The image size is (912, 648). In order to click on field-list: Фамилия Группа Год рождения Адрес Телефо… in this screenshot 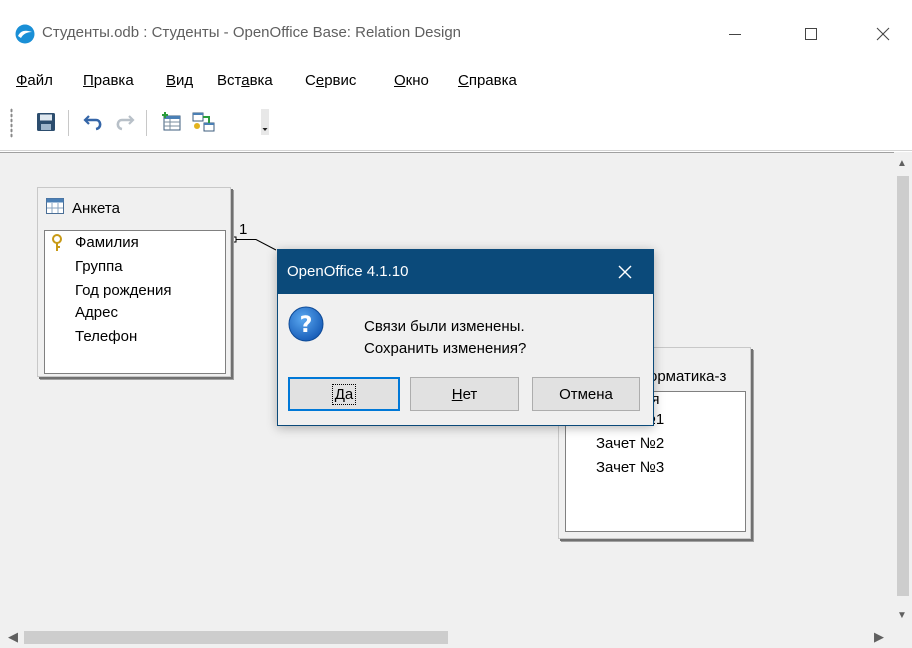, I will do `click(135, 302)`.